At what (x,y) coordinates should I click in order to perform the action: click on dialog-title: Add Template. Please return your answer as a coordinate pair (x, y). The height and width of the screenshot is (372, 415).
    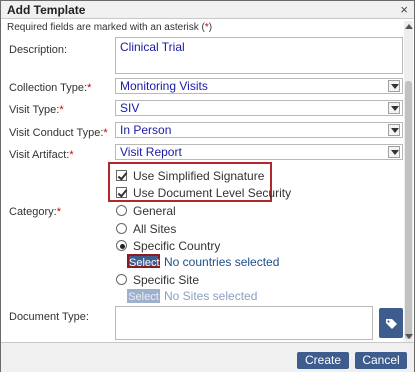
    Looking at the image, I should click on (46, 10).